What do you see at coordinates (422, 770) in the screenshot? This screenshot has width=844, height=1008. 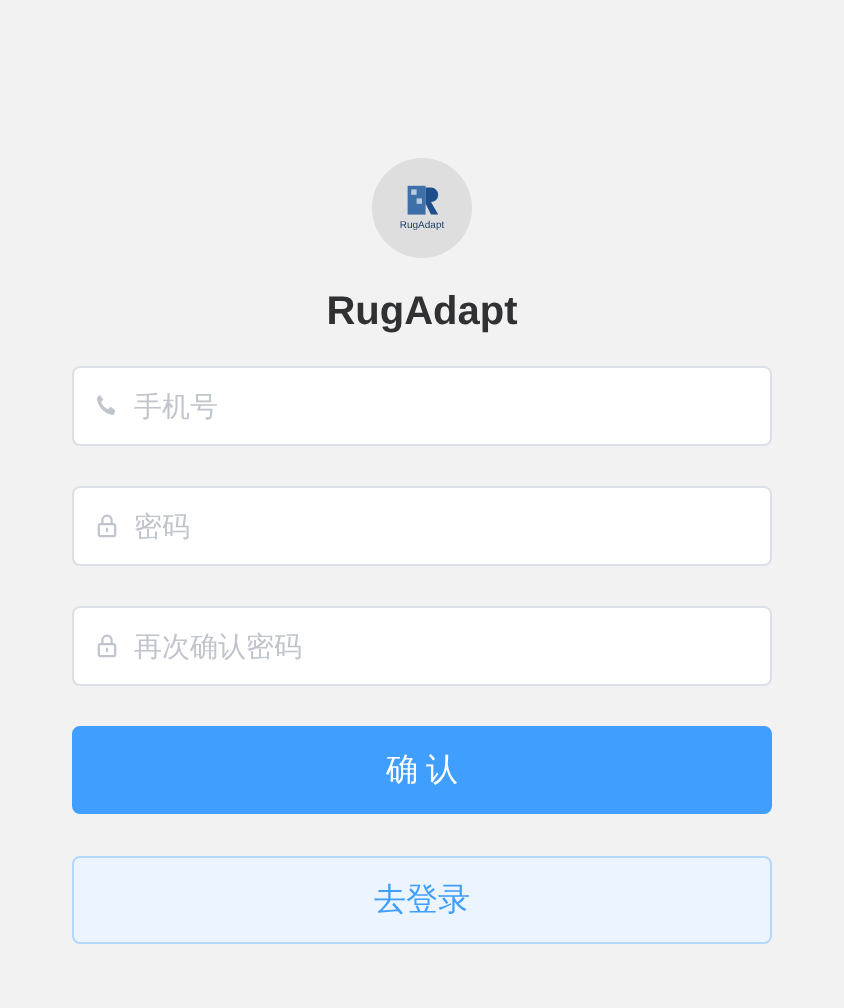 I see `confirm-button: 确 认` at bounding box center [422, 770].